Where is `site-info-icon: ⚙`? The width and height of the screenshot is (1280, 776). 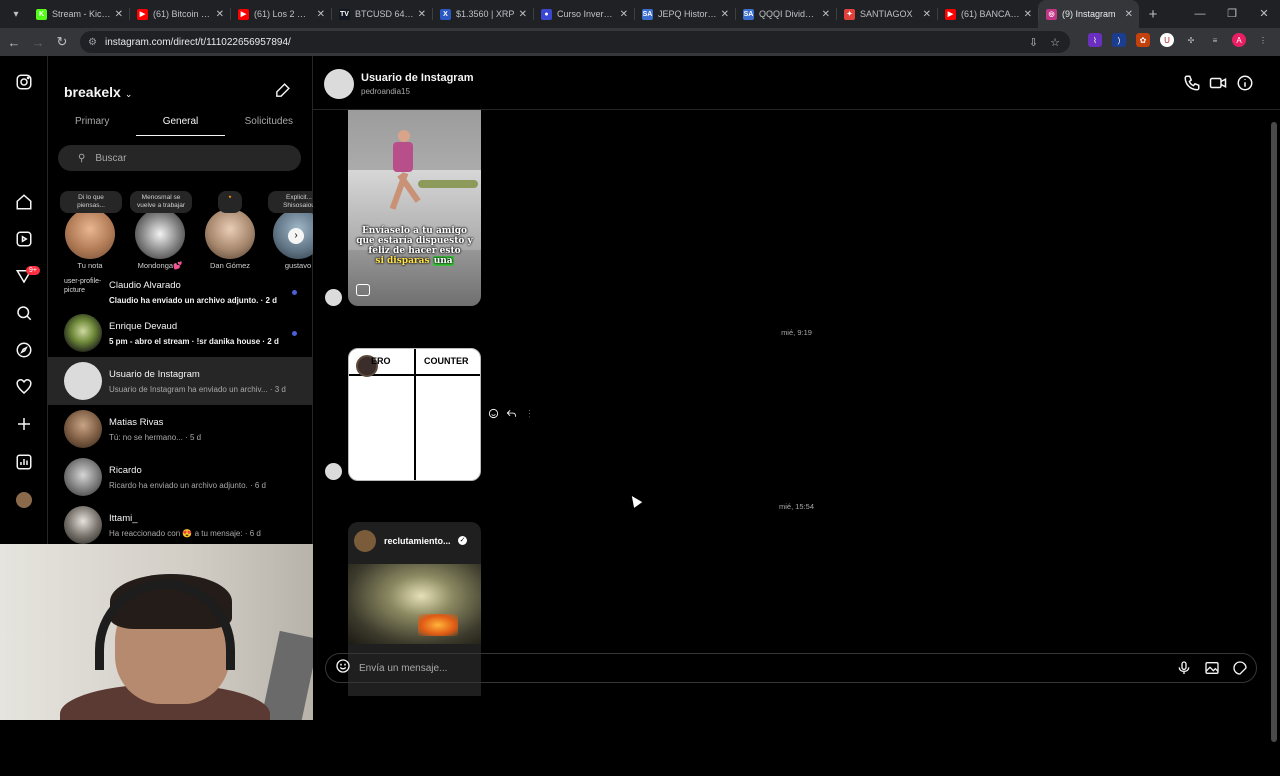
site-info-icon: ⚙ is located at coordinates (92, 42).